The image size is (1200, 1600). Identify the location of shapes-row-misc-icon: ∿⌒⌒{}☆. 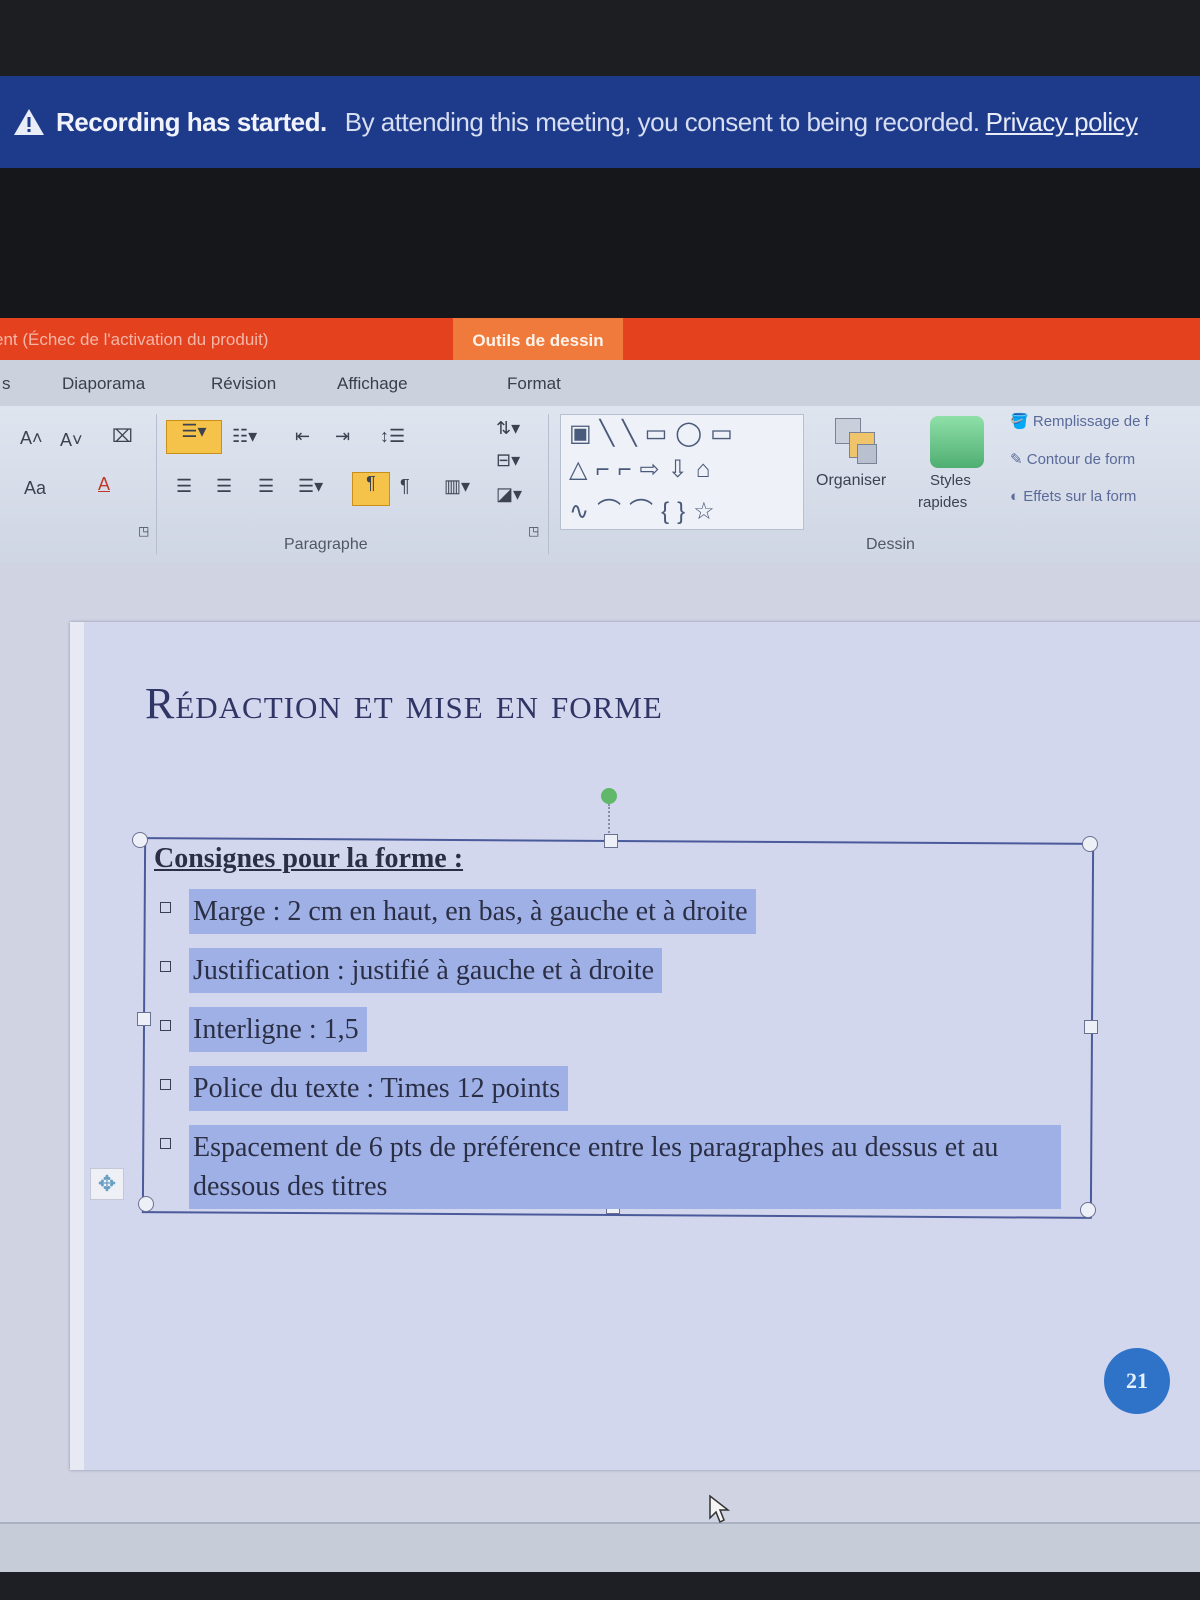
(646, 508).